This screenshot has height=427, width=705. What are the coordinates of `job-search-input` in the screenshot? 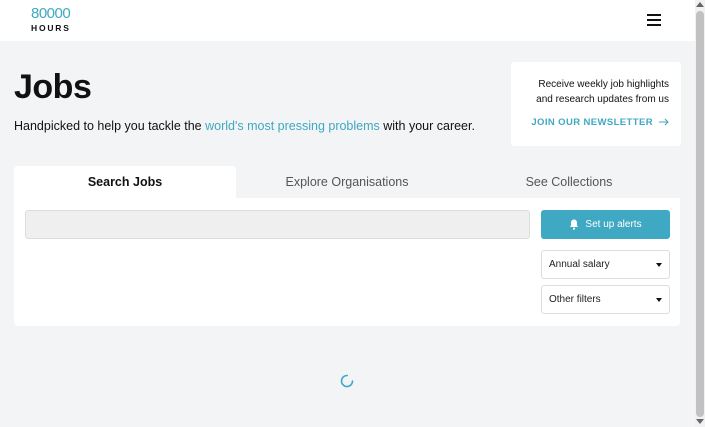 It's located at (277, 224).